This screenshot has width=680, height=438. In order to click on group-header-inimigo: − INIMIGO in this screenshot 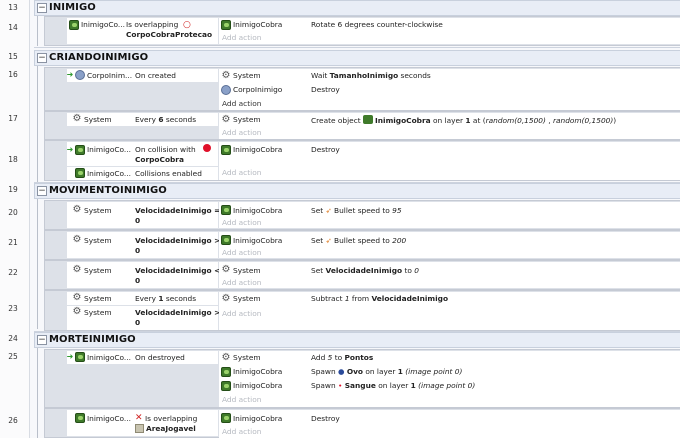, I will do `click(357, 8)`.